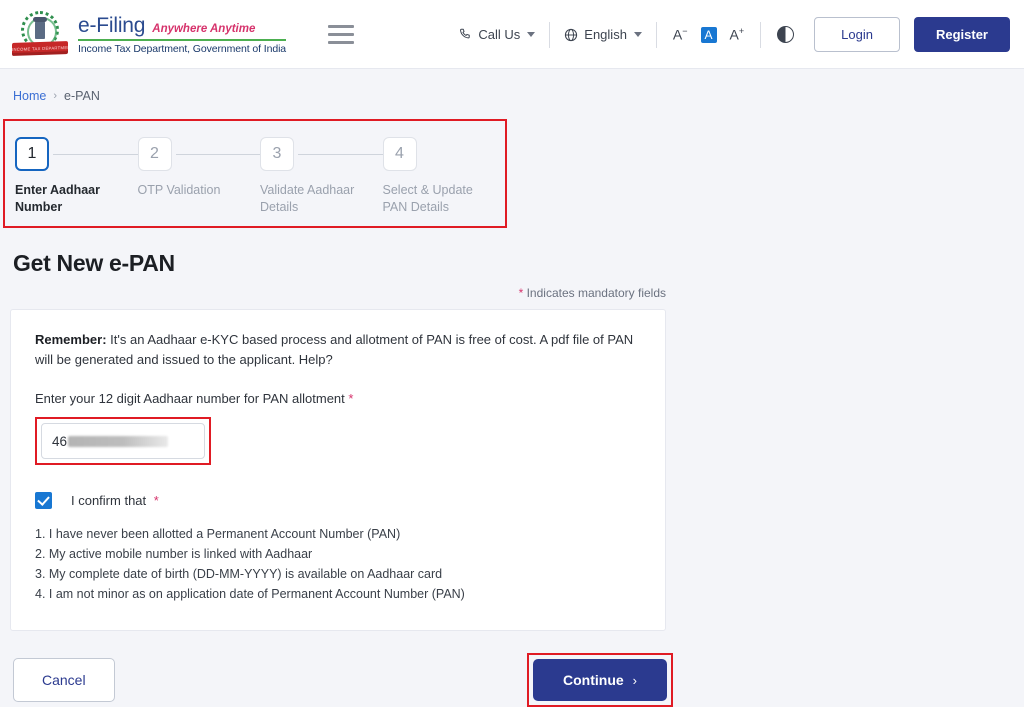 The height and width of the screenshot is (707, 1024). I want to click on brand-tagline: Anywhere Anytime, so click(204, 29).